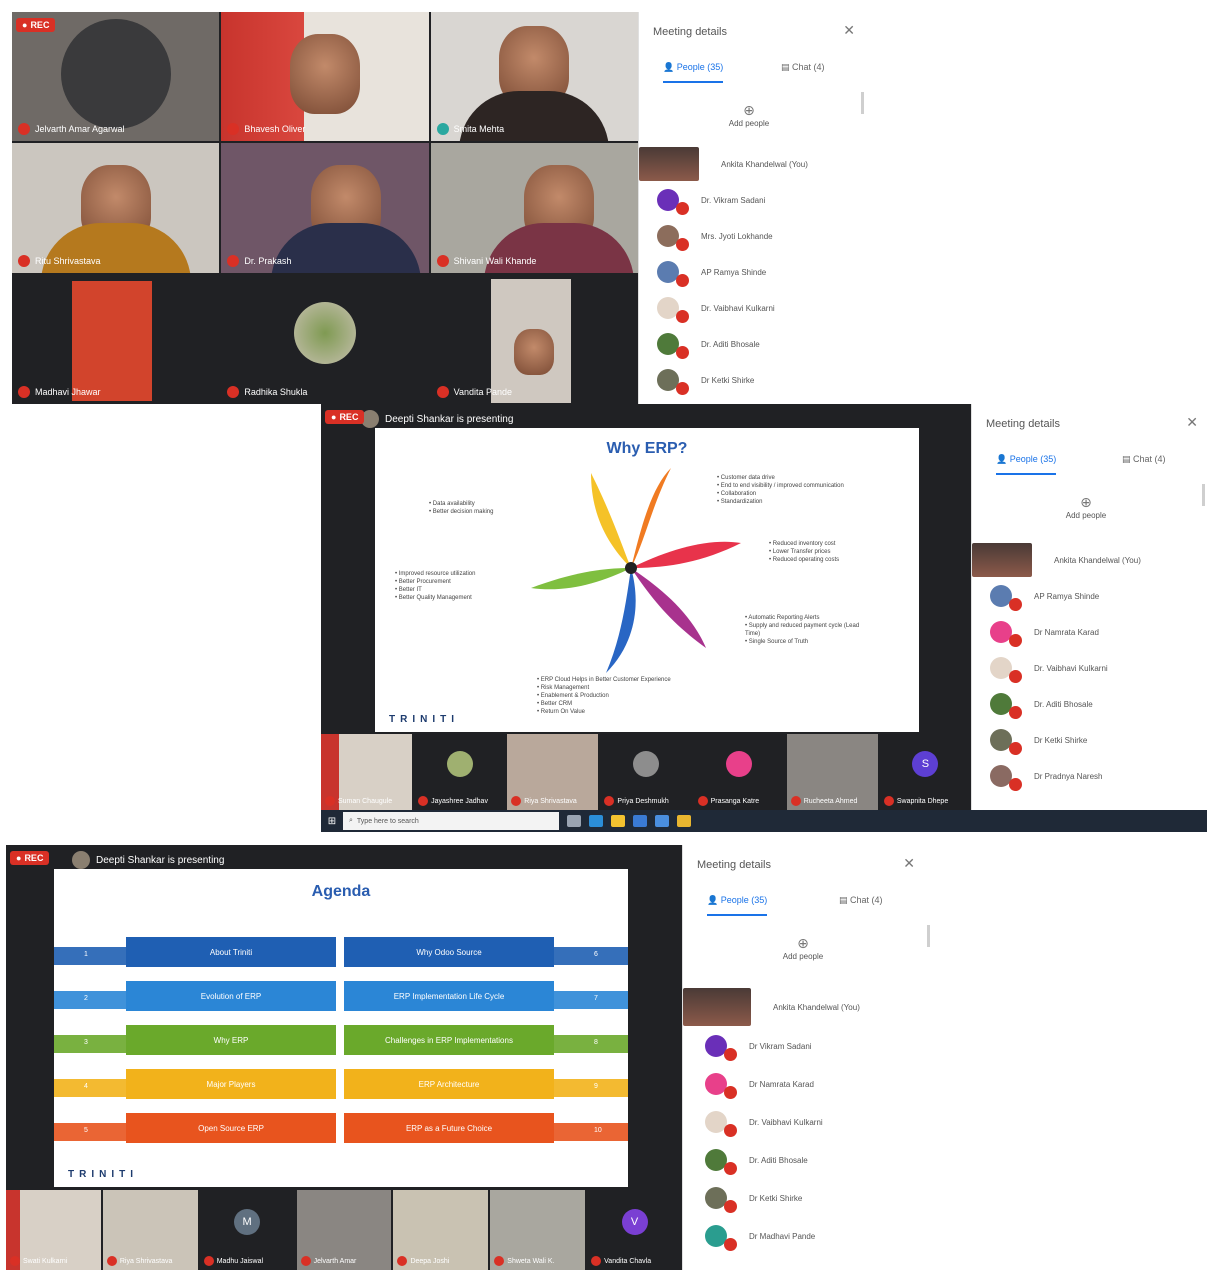 The height and width of the screenshot is (1279, 1213). I want to click on video-thumb: M Madhu Jaiswal, so click(247, 1230).